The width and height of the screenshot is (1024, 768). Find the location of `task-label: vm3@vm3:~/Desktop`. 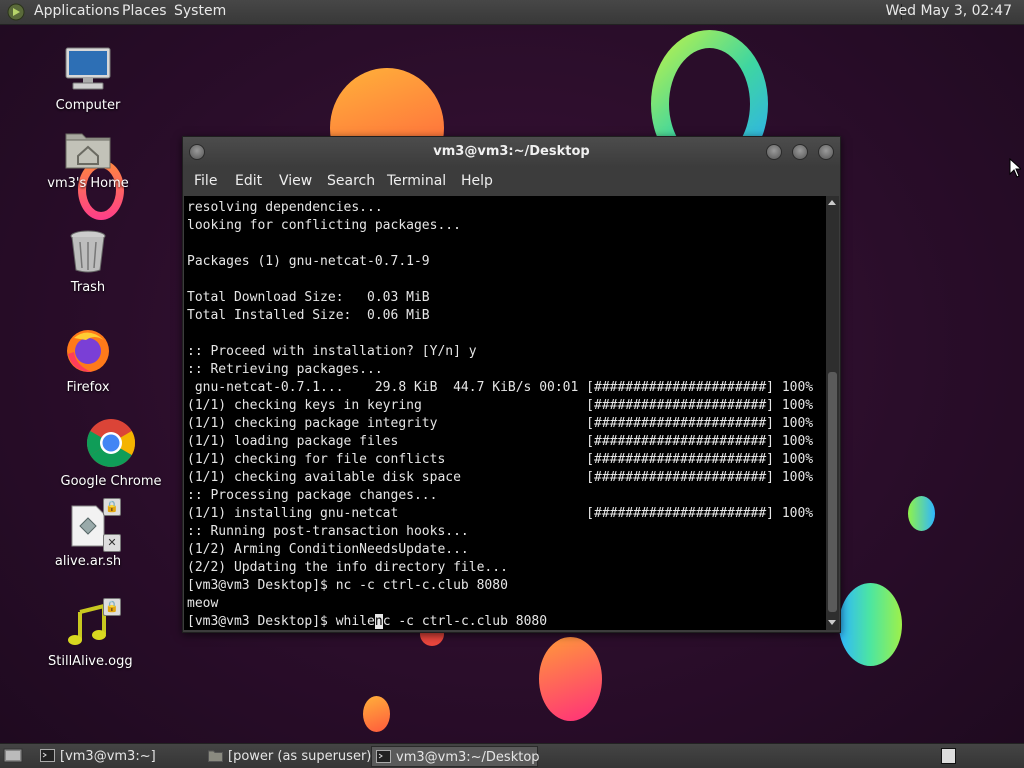

task-label: vm3@vm3:~/Desktop is located at coordinates (468, 757).